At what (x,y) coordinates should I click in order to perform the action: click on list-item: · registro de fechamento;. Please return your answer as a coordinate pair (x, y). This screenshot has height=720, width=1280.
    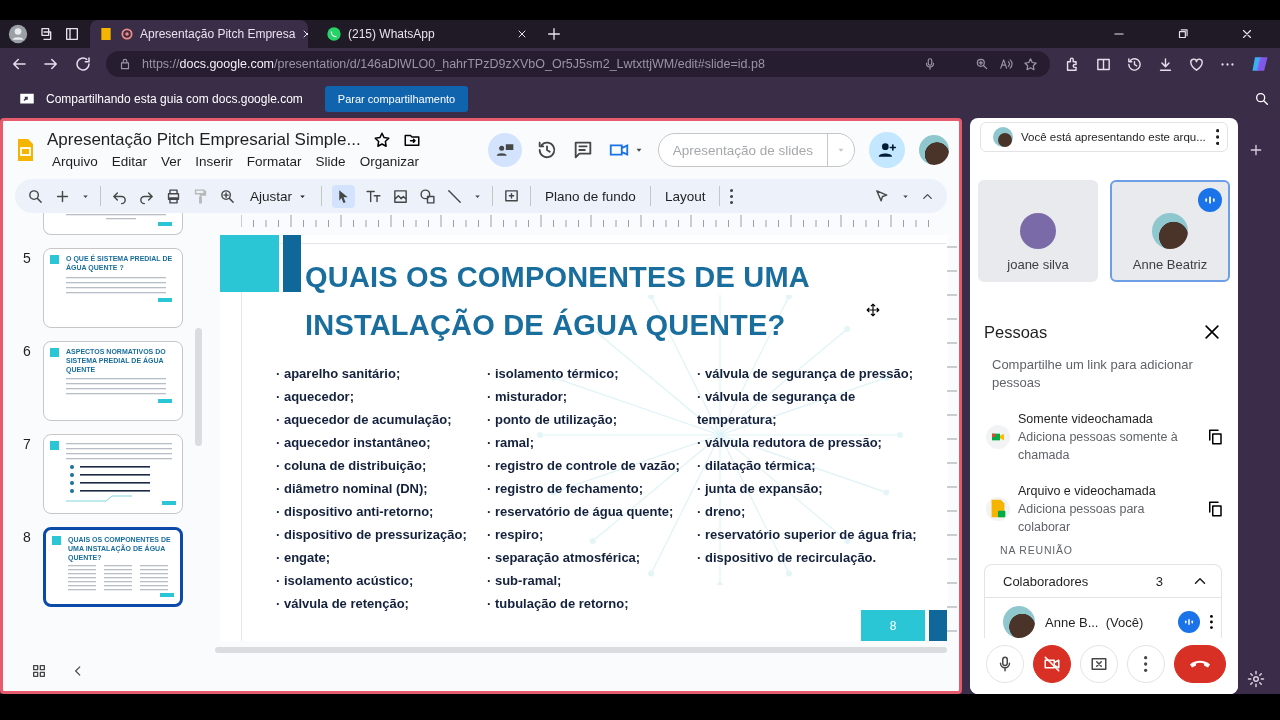
    Looking at the image, I should click on (566, 489).